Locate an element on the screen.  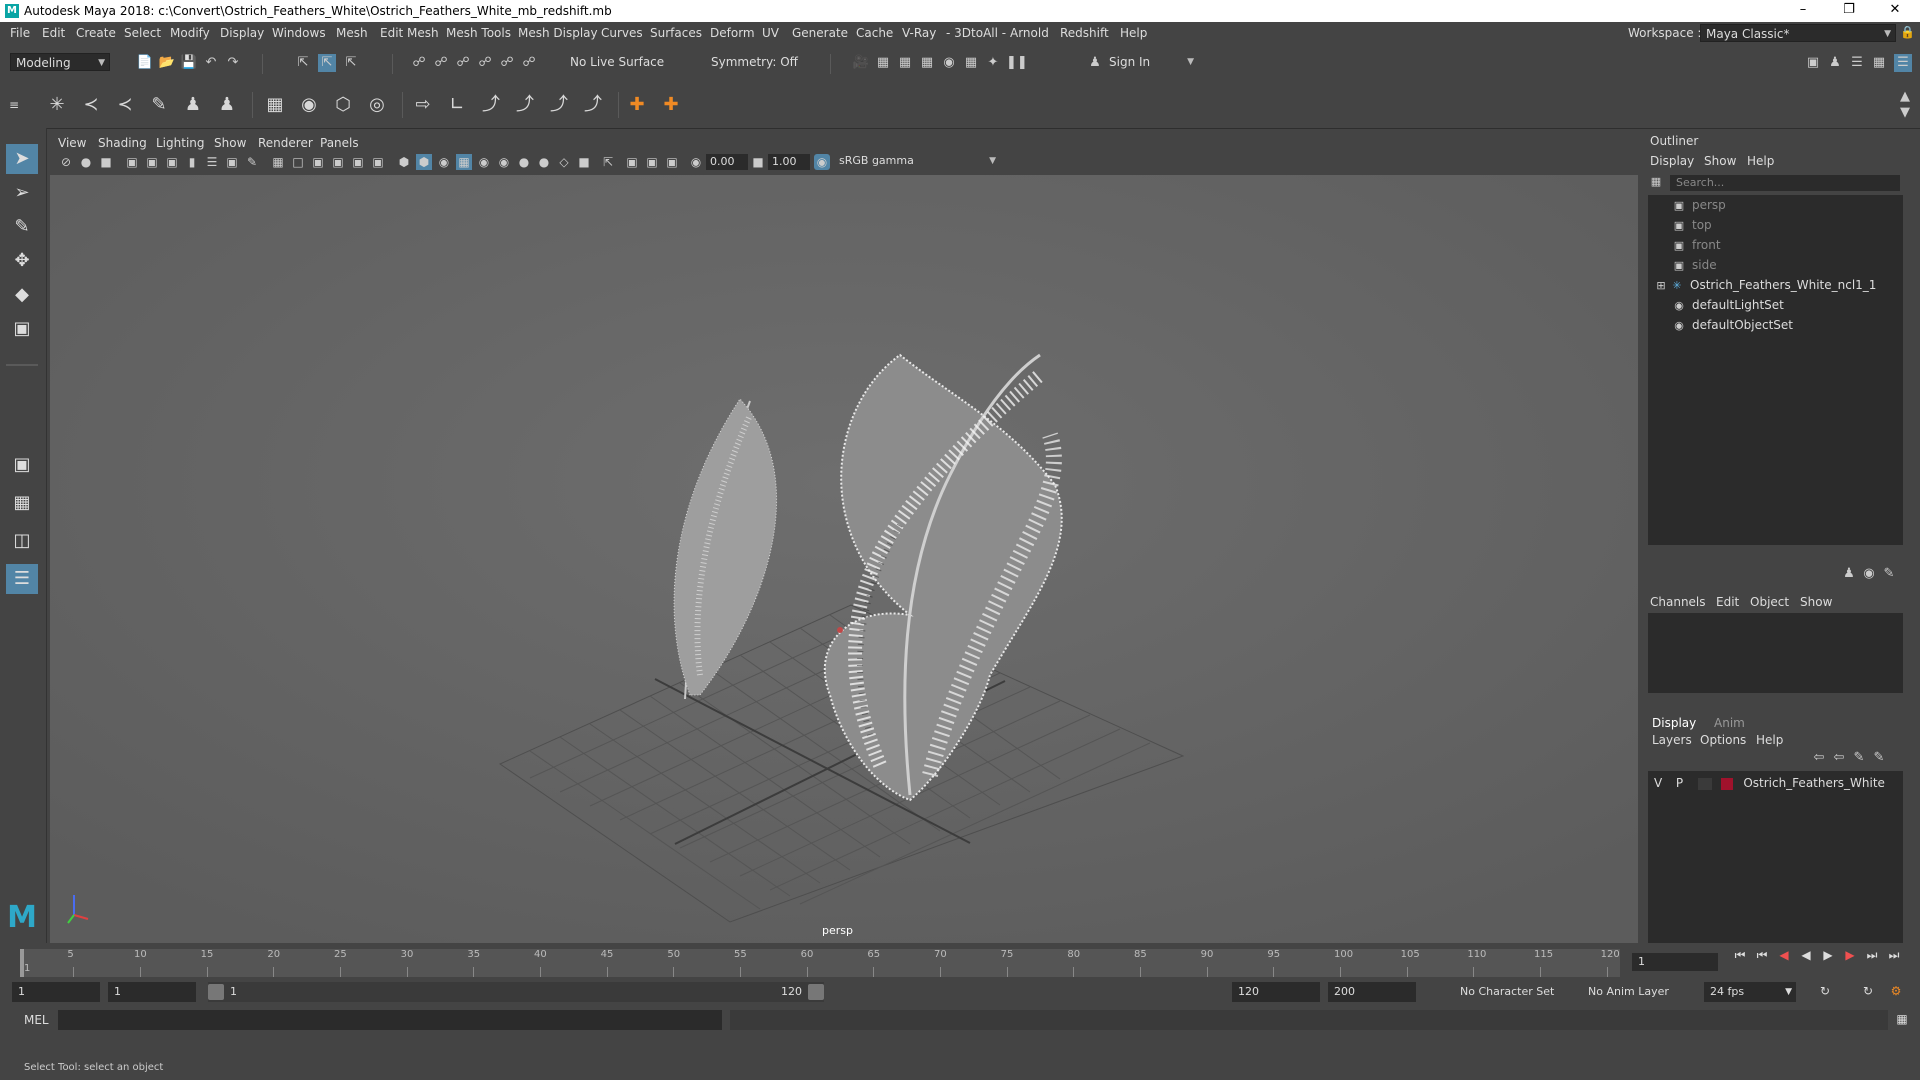
menu-edit: Edit is located at coordinates (53, 33).